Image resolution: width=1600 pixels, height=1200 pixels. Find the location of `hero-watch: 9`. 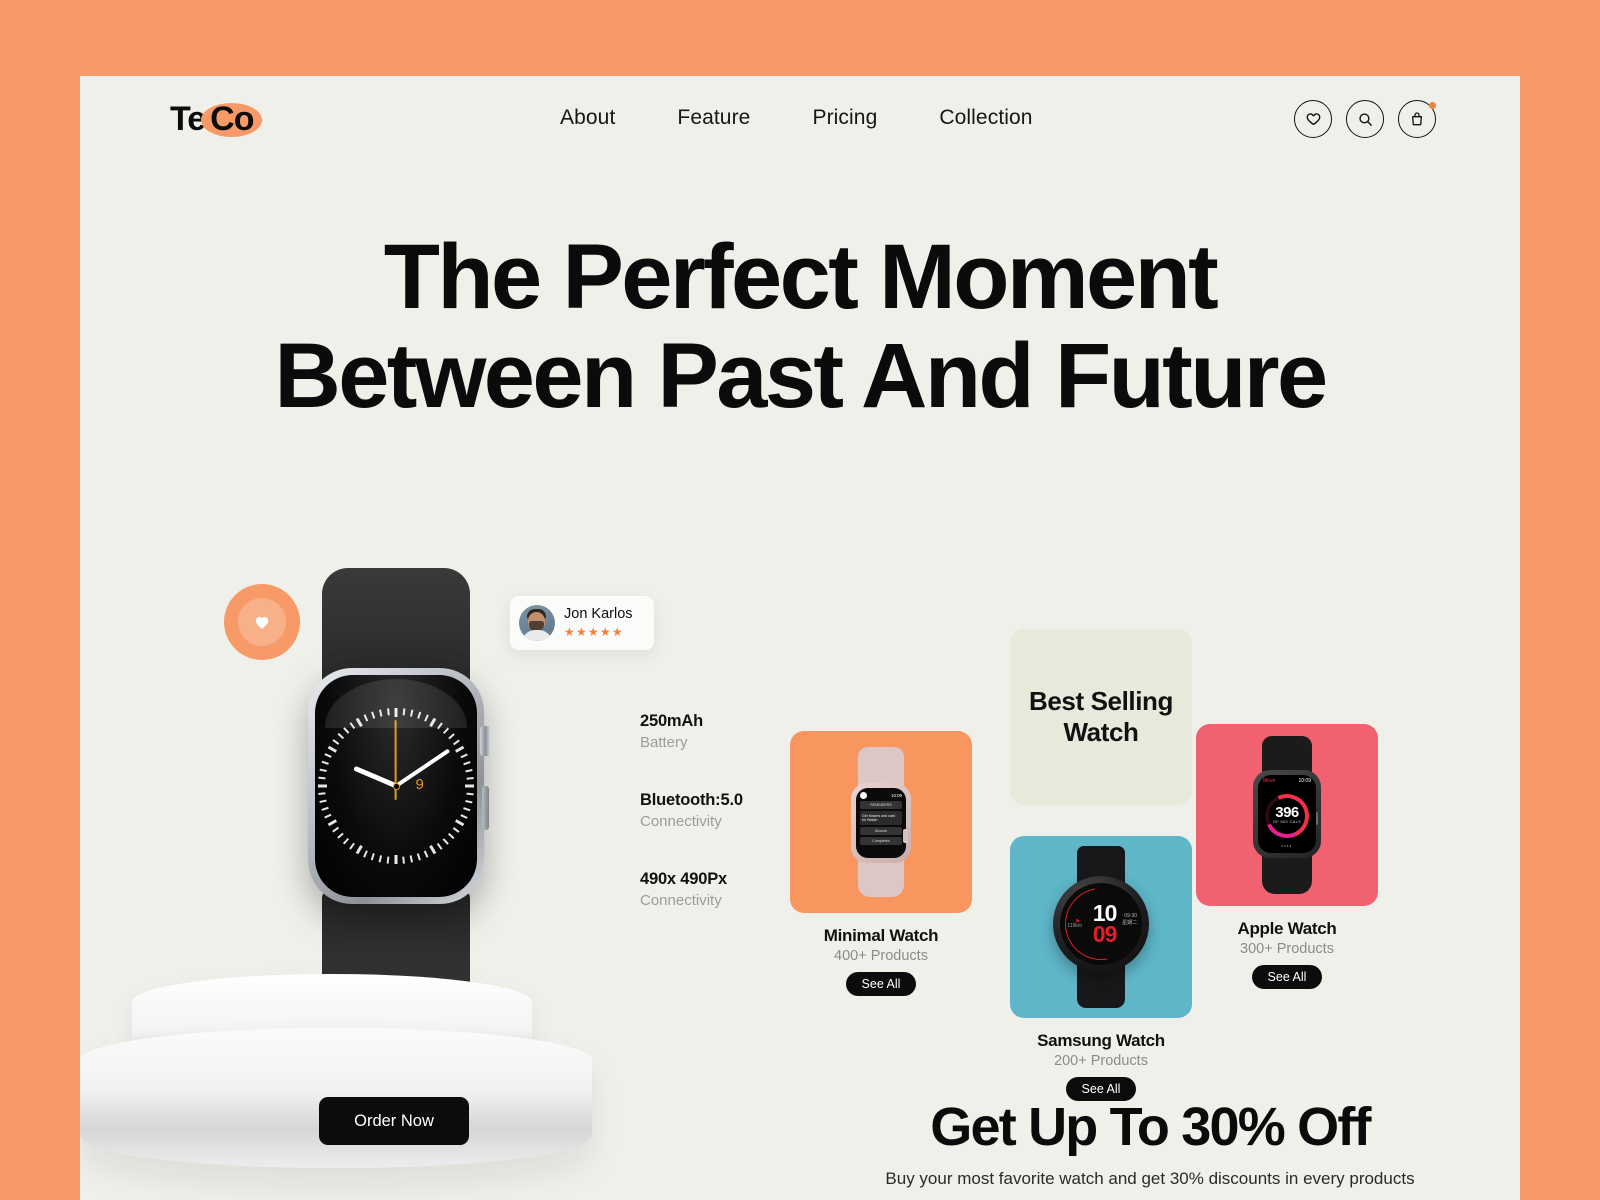

hero-watch: 9 is located at coordinates (396, 804).